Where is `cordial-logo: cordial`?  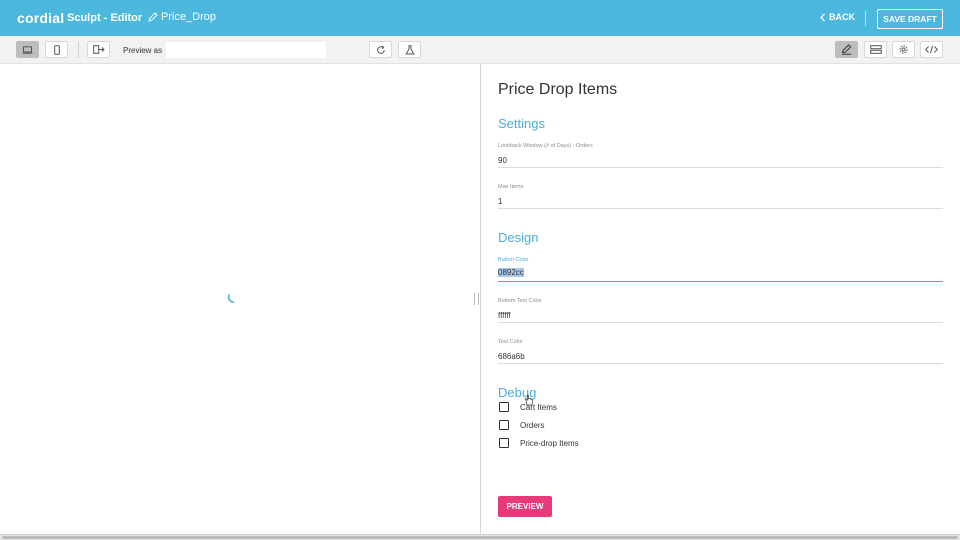
cordial-logo: cordial is located at coordinates (40, 18).